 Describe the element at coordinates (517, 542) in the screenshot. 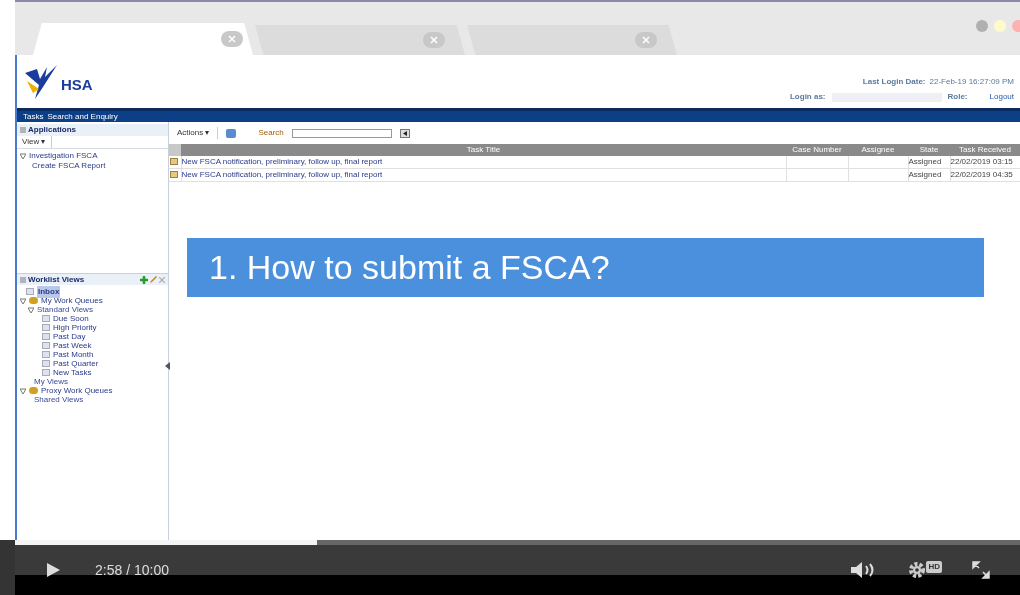

I see `progress-track` at that location.